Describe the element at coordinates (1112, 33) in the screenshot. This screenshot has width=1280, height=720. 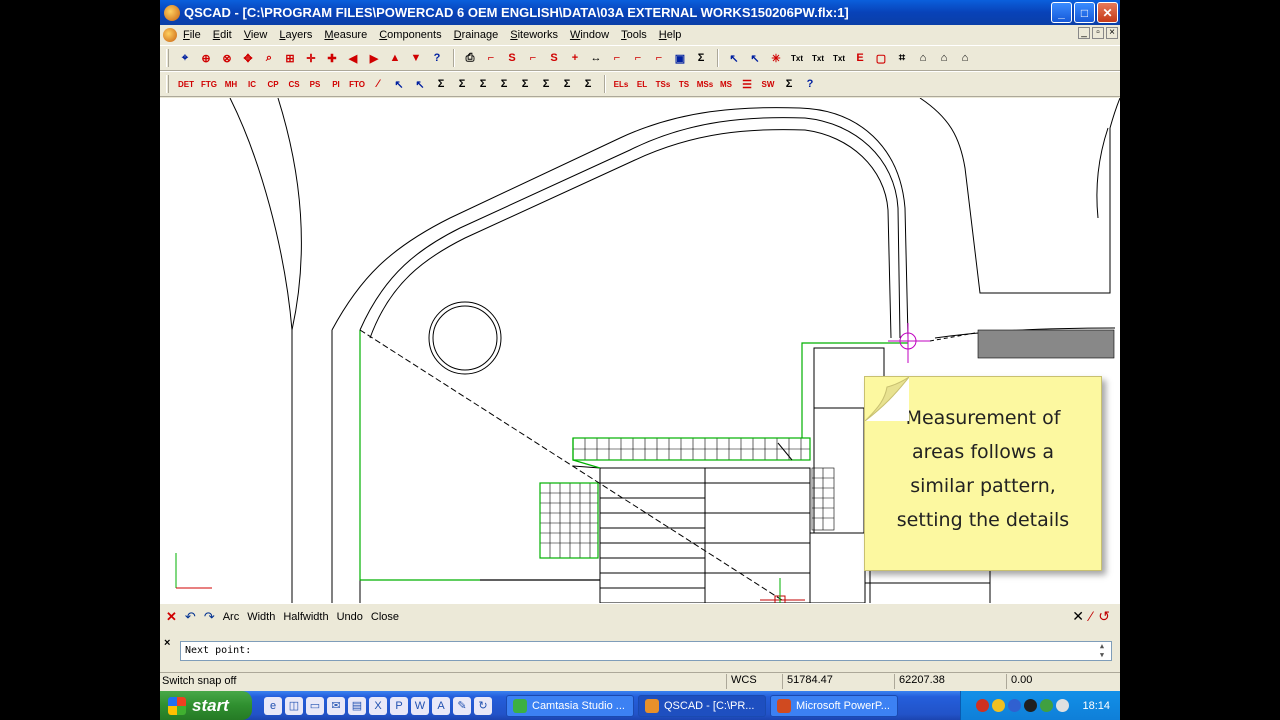
I see `mdi-close-icon: ×` at that location.